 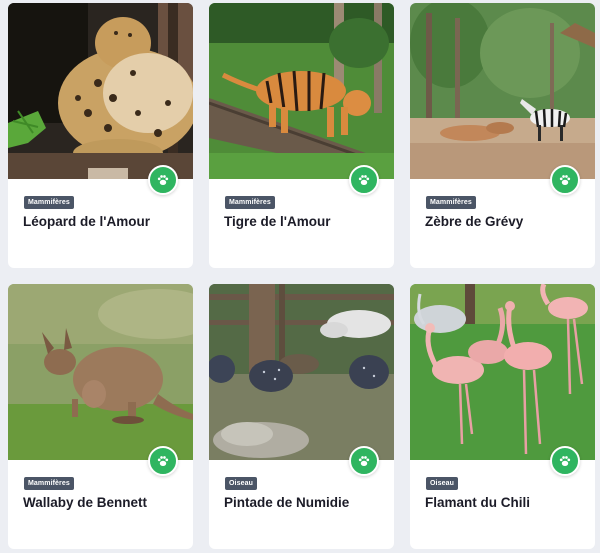 I want to click on animal-name: Wallaby de Bennett, so click(x=103, y=503).